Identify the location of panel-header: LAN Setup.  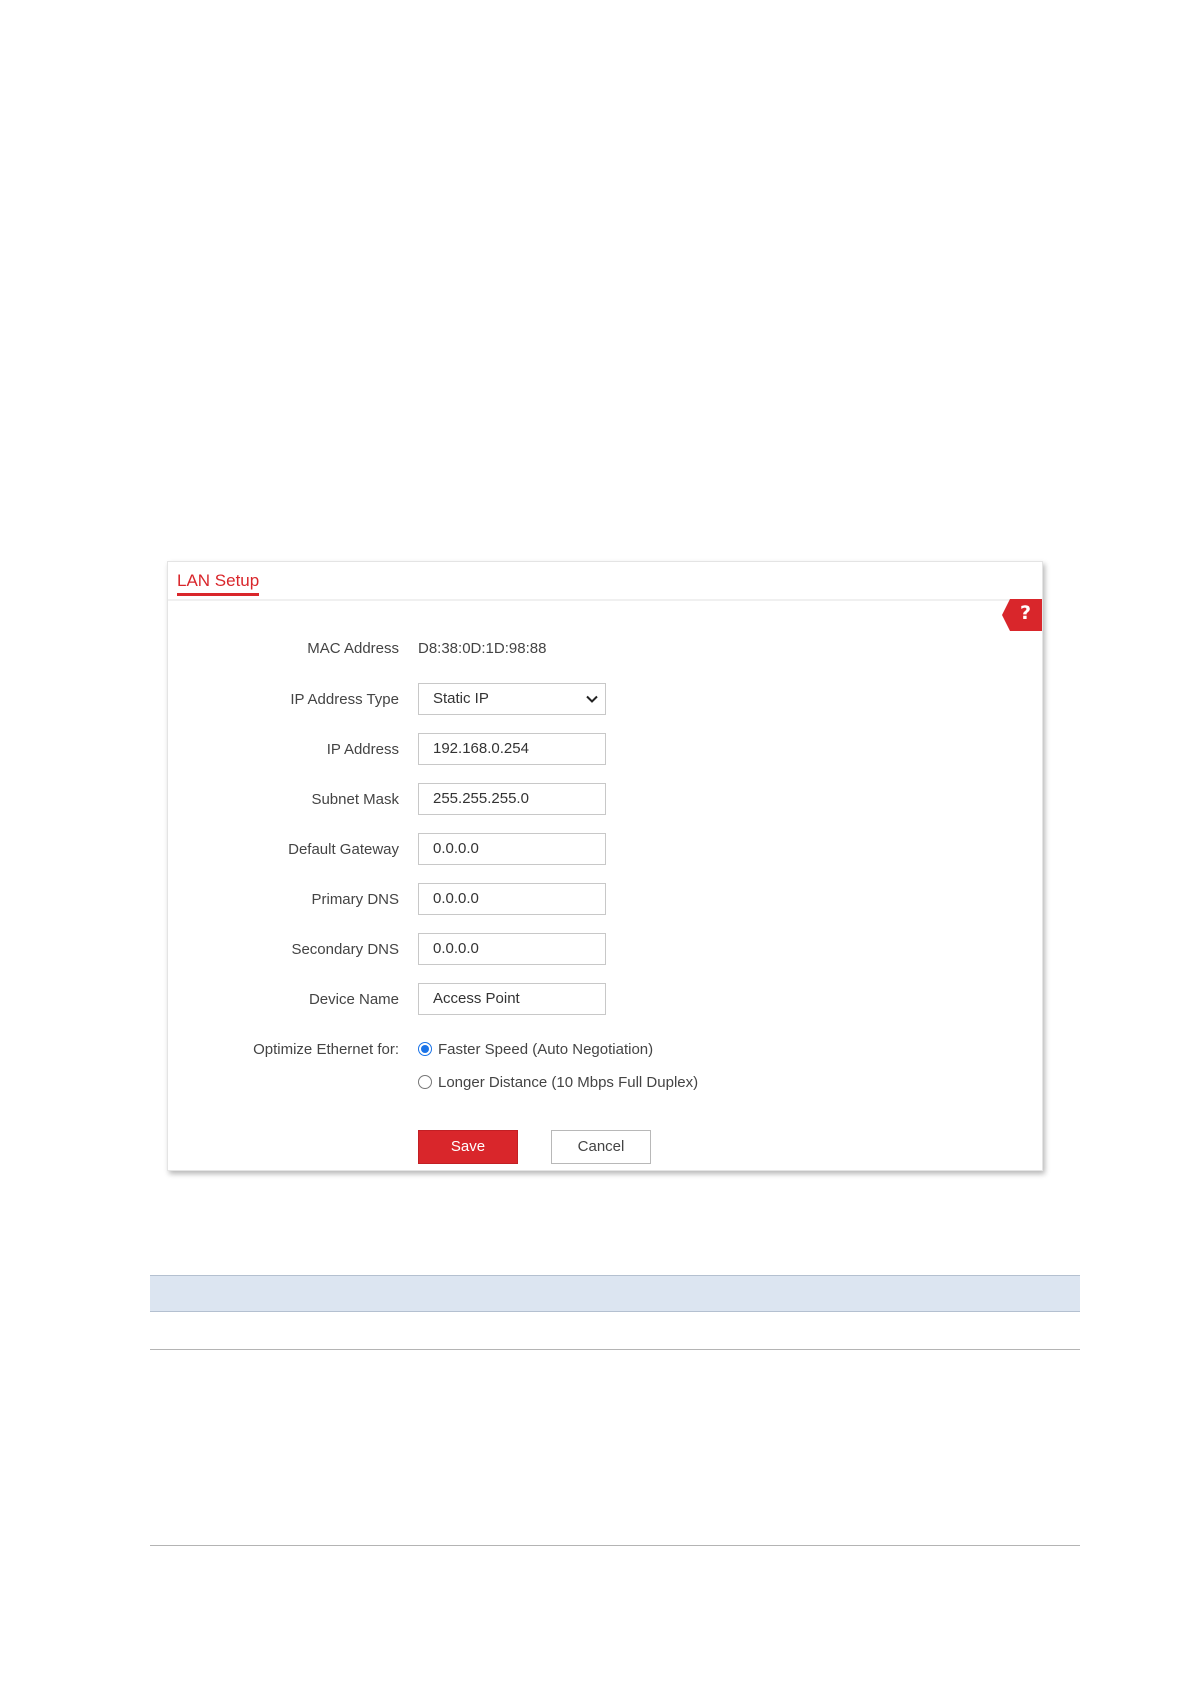
(605, 581).